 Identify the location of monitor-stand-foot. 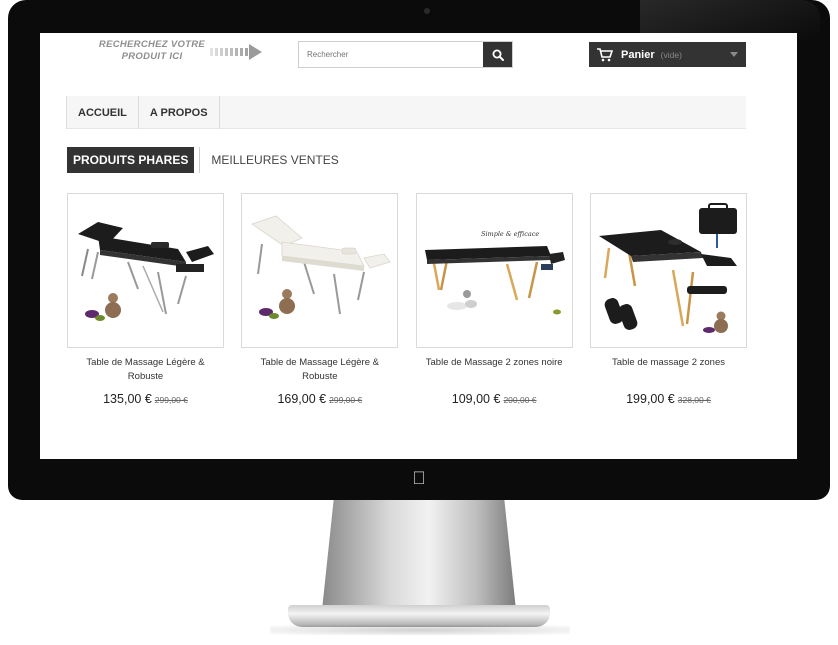
(419, 616).